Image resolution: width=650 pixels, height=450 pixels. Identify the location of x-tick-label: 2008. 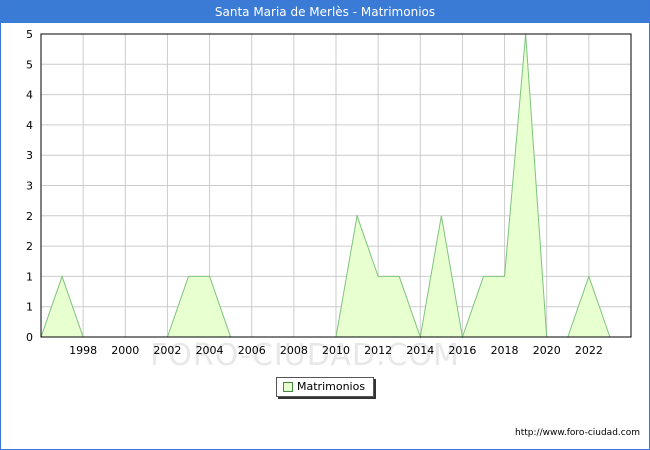
(294, 350).